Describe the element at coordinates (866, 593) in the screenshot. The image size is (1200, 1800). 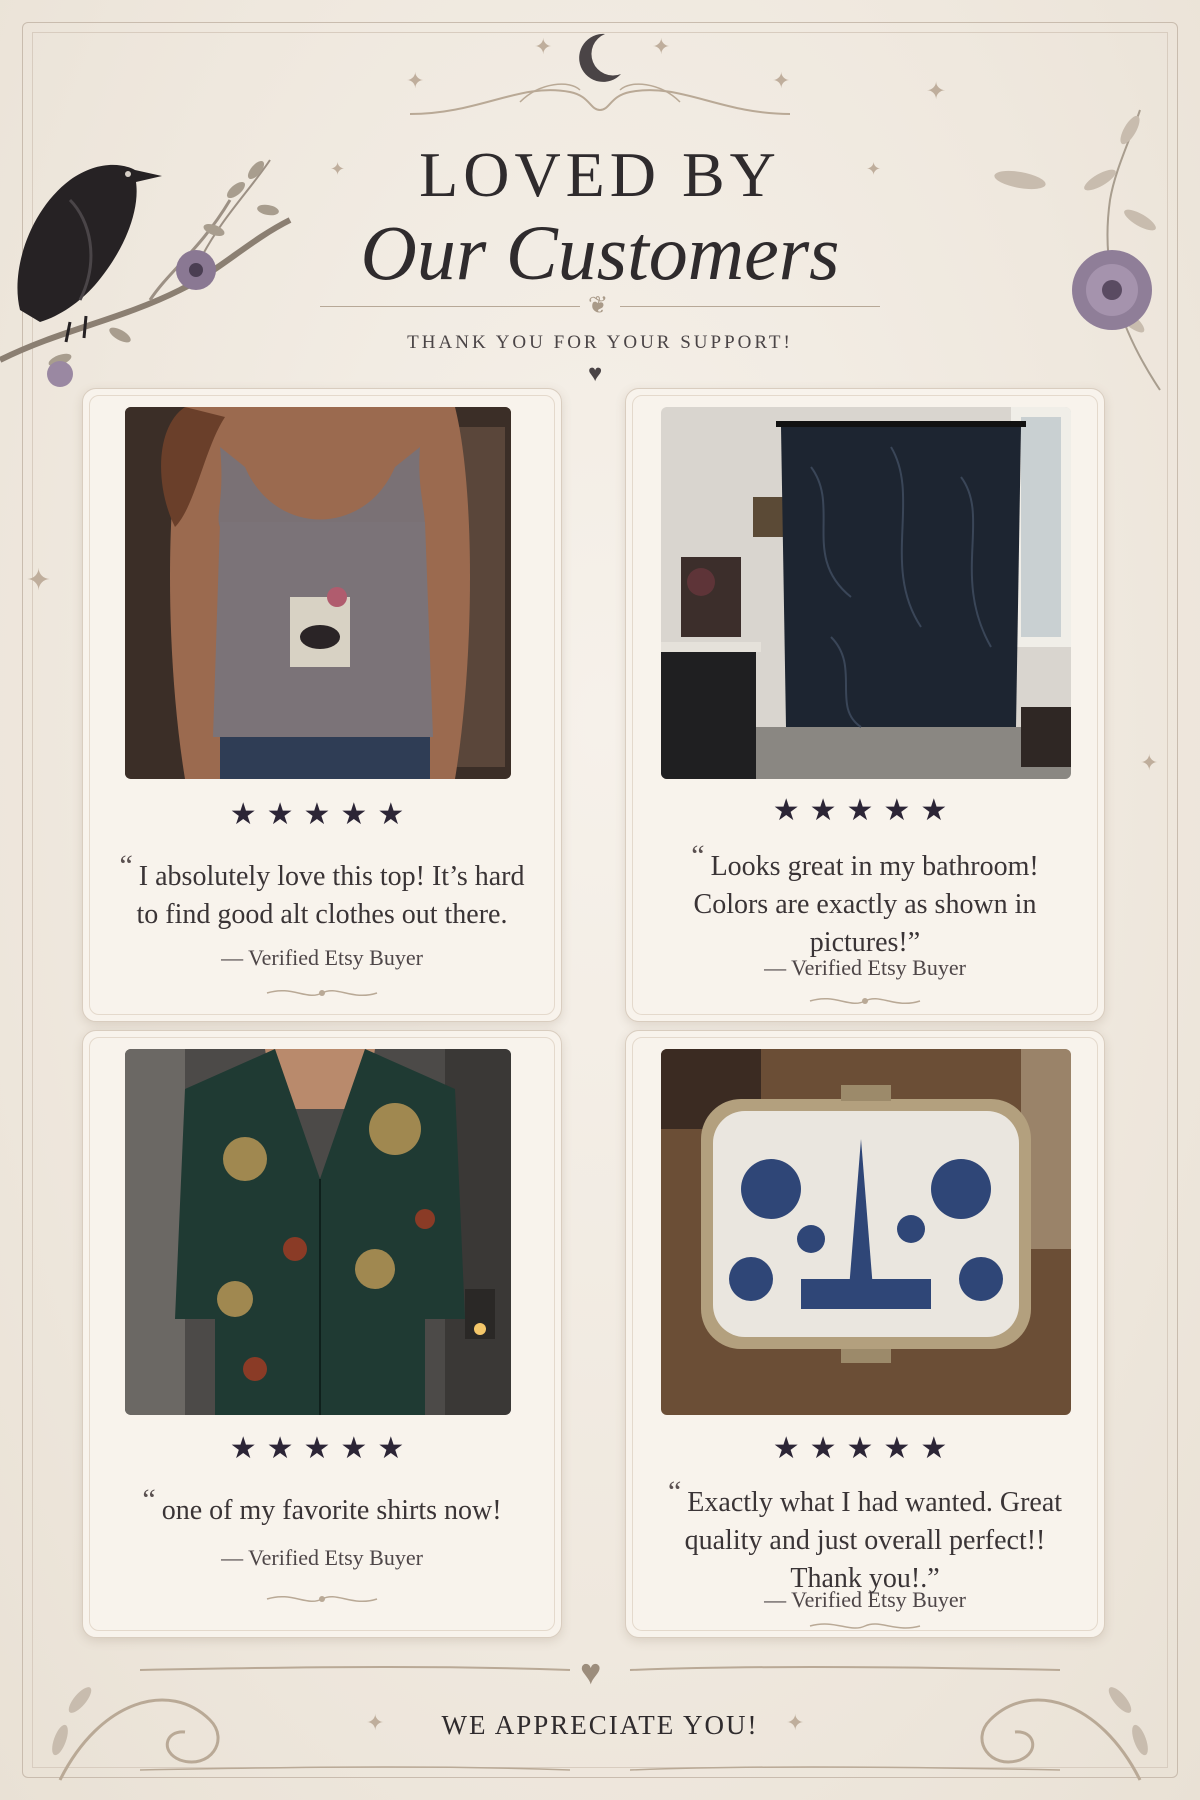
I see `product-photo-shower-curtain` at that location.